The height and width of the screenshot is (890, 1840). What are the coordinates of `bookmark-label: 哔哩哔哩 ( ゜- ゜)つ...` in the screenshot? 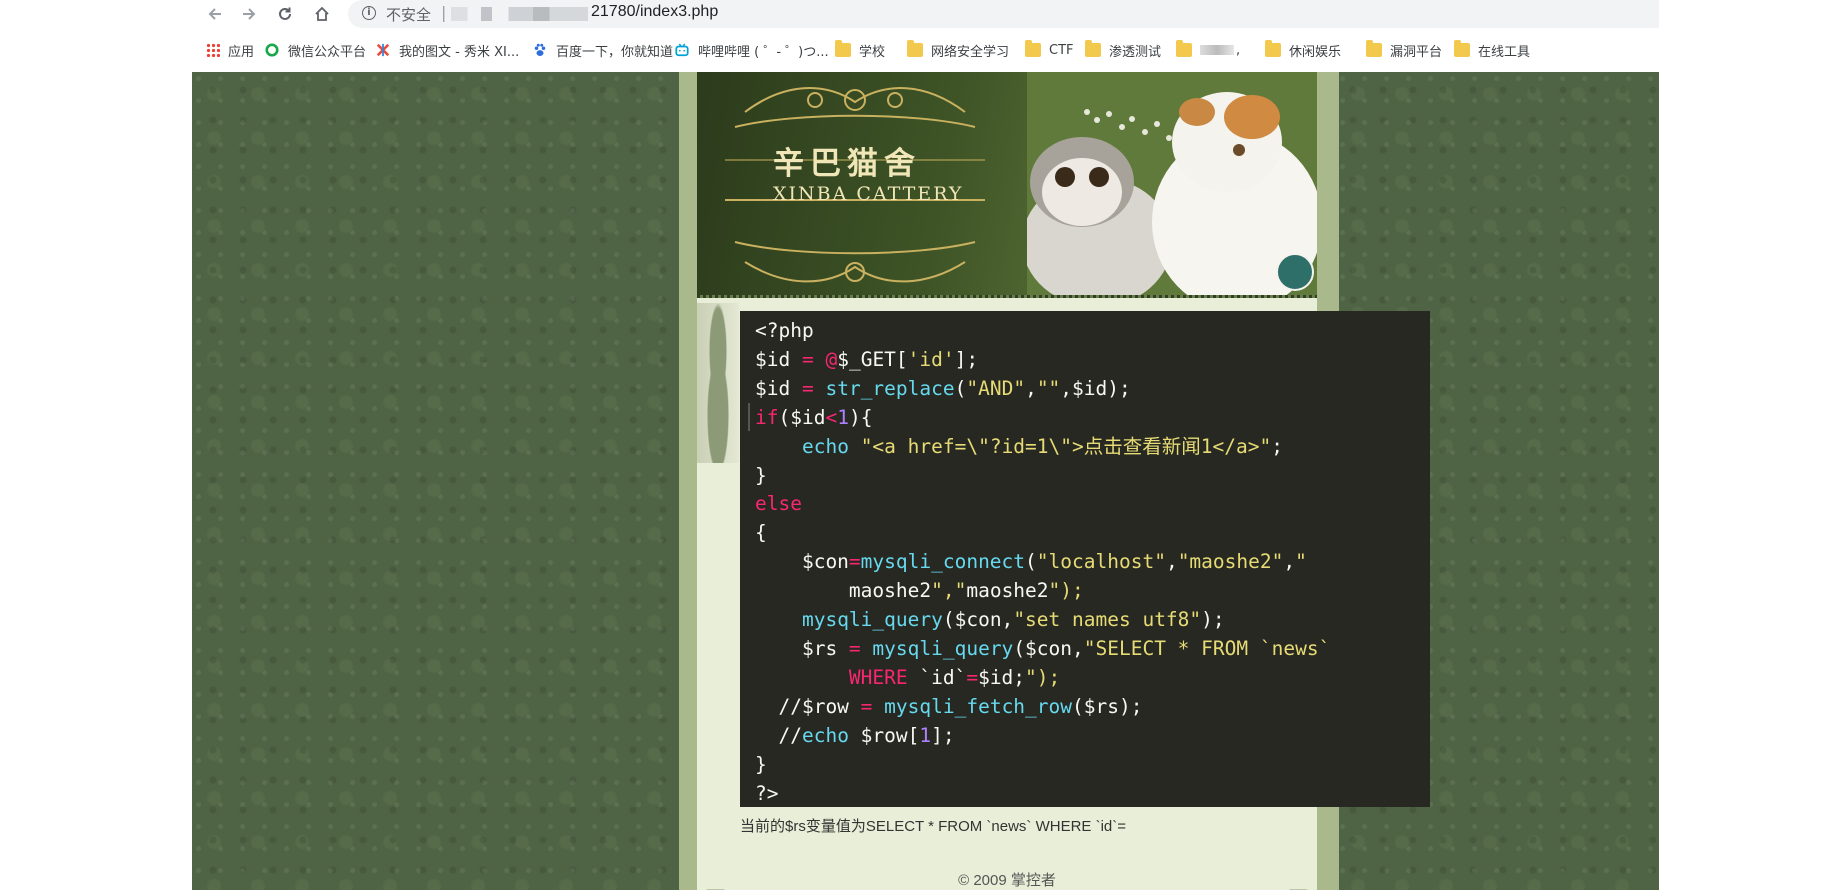 It's located at (763, 52).